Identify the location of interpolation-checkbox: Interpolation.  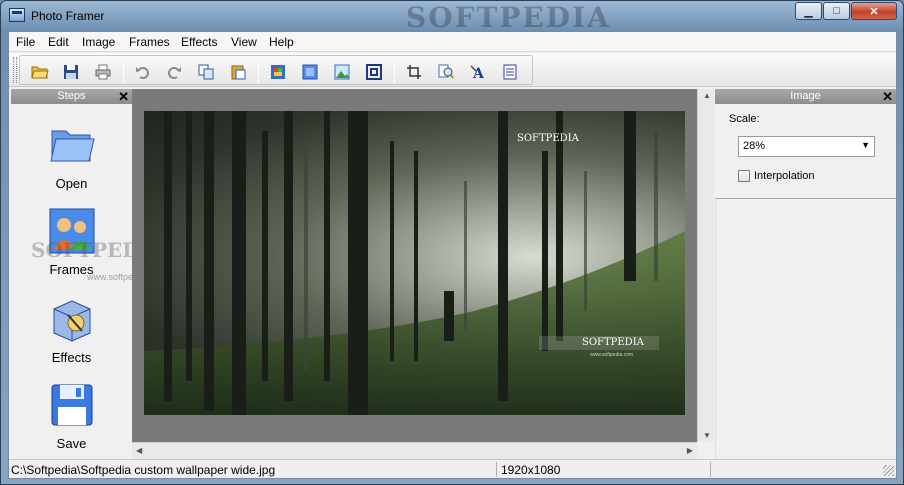
(776, 176).